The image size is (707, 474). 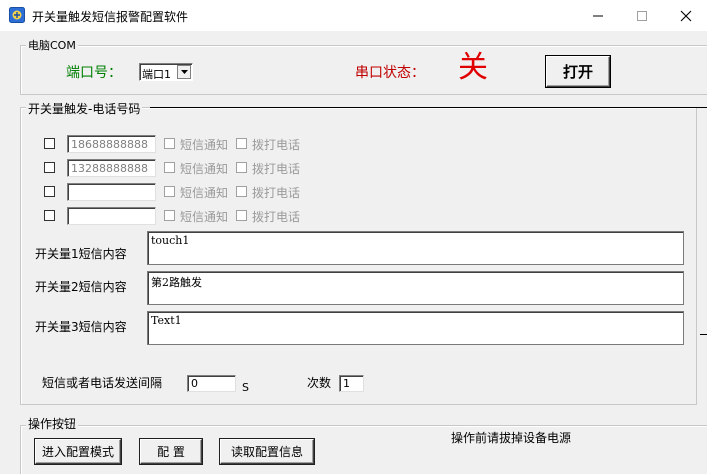 I want to click on close-button, so click(x=685, y=15).